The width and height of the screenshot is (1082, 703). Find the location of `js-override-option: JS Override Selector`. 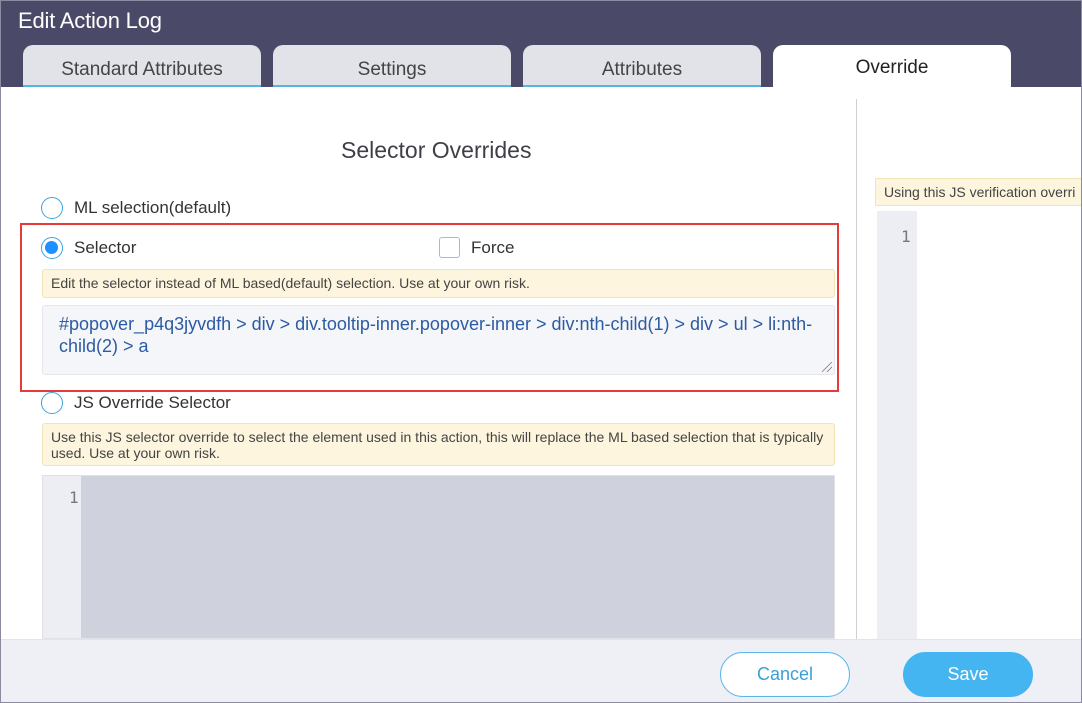

js-override-option: JS Override Selector is located at coordinates (136, 403).